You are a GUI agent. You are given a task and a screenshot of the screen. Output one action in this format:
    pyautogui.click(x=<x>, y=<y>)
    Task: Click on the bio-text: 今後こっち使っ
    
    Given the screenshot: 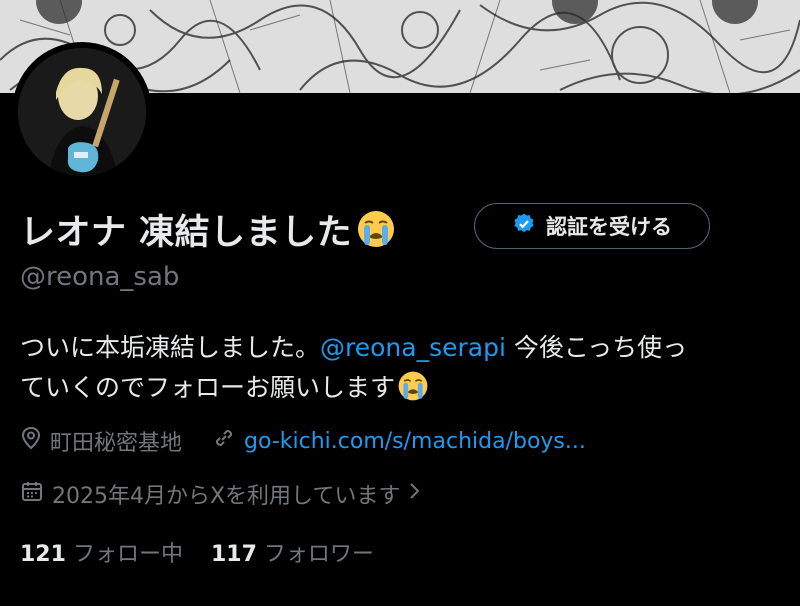 What is the action you would take?
    pyautogui.click(x=596, y=347)
    